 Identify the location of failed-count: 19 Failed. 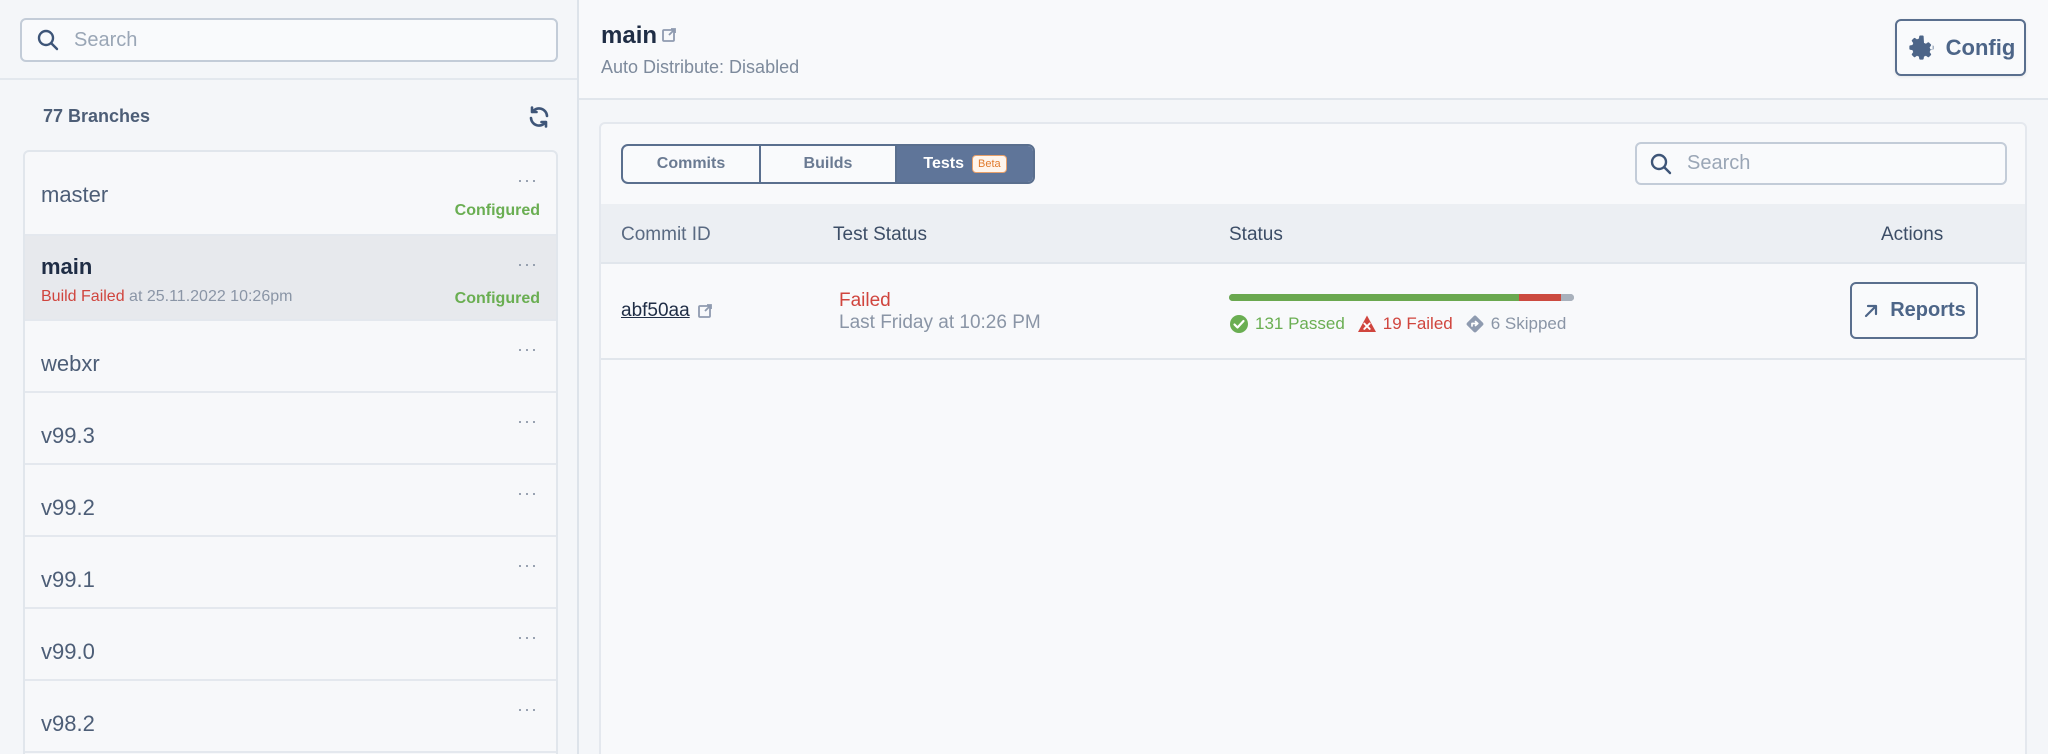
(1405, 324).